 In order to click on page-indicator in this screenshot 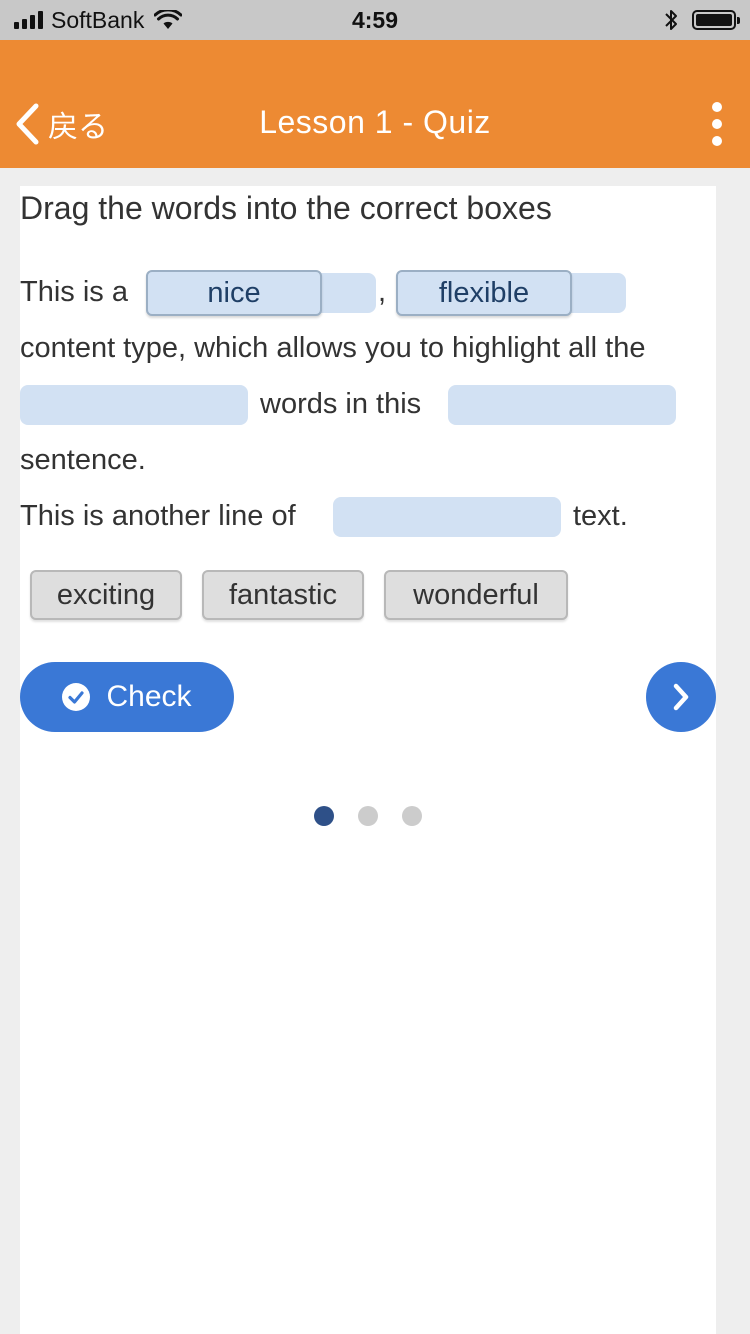, I will do `click(368, 816)`.